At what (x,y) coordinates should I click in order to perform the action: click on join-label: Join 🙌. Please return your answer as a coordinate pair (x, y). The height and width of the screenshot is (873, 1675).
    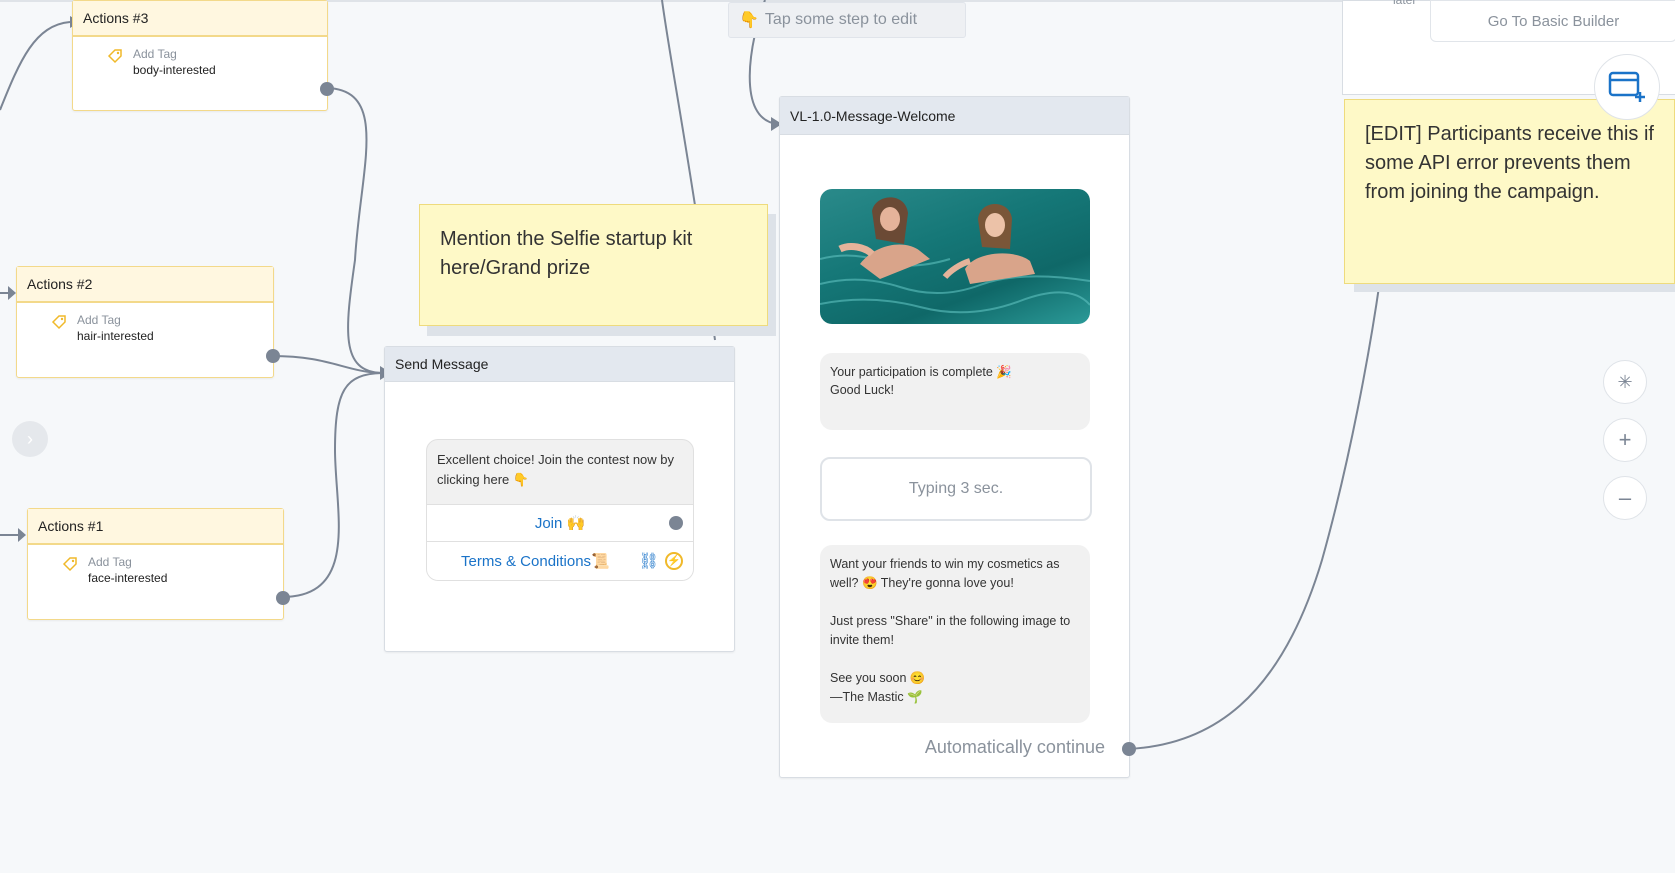
    Looking at the image, I should click on (560, 523).